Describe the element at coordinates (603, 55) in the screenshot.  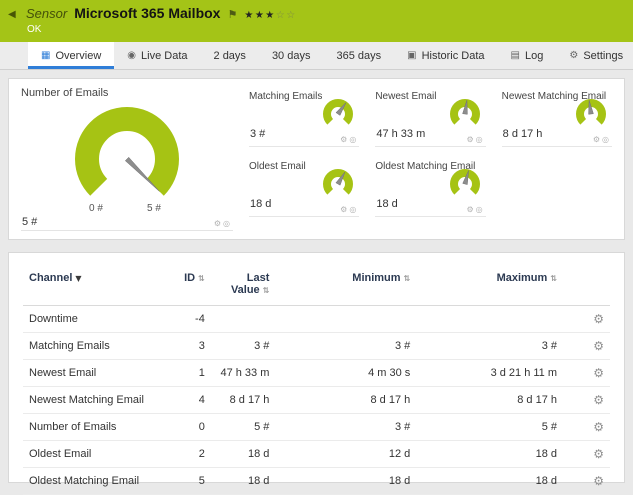
I see `tab-label: Settings` at that location.